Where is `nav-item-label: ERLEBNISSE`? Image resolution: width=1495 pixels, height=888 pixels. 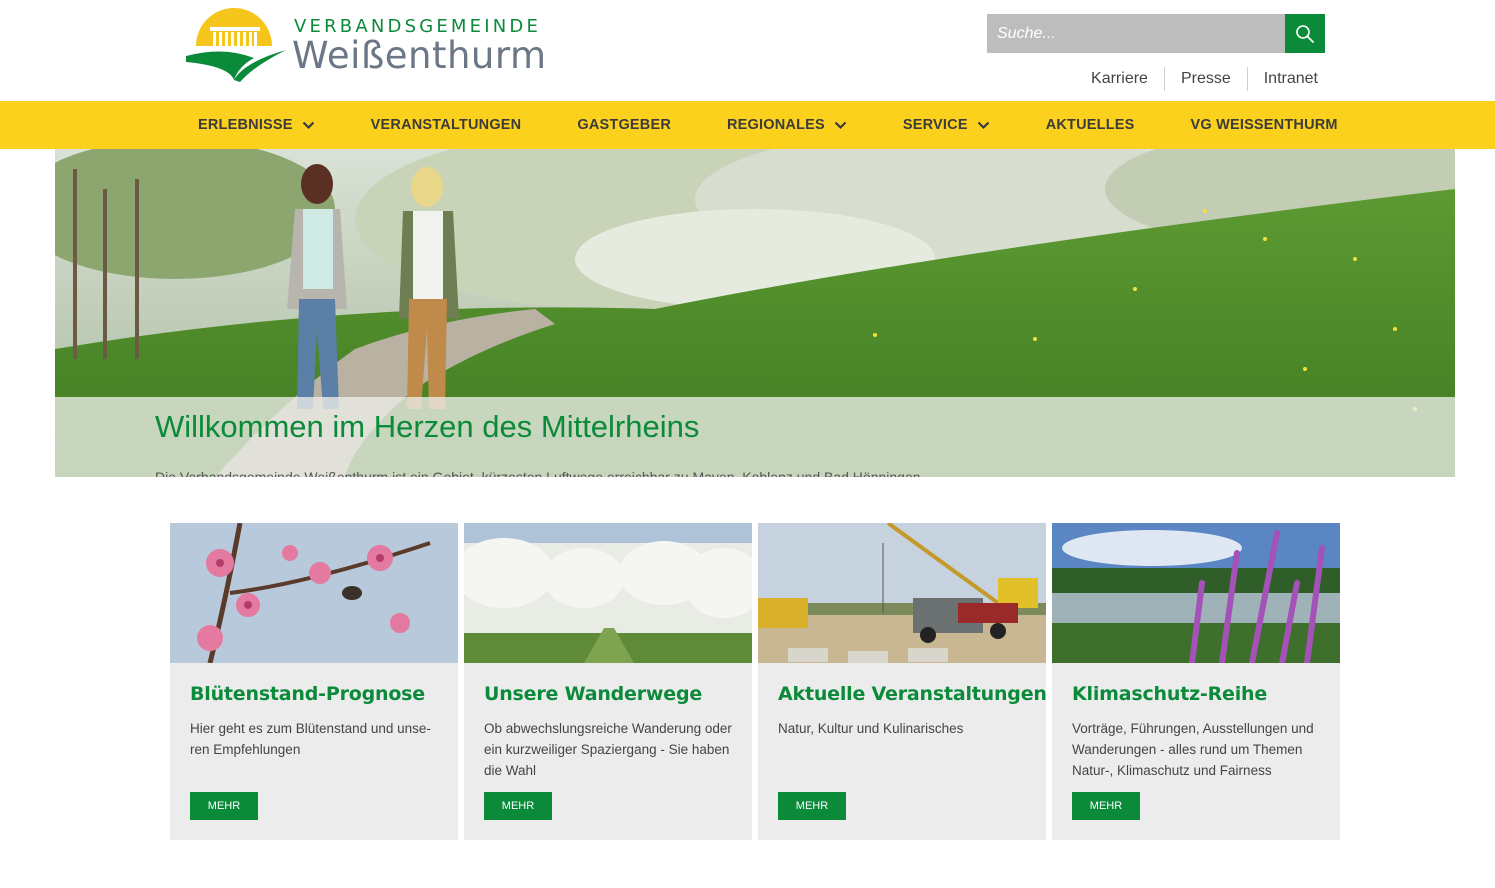
nav-item-label: ERLEBNISSE is located at coordinates (245, 125).